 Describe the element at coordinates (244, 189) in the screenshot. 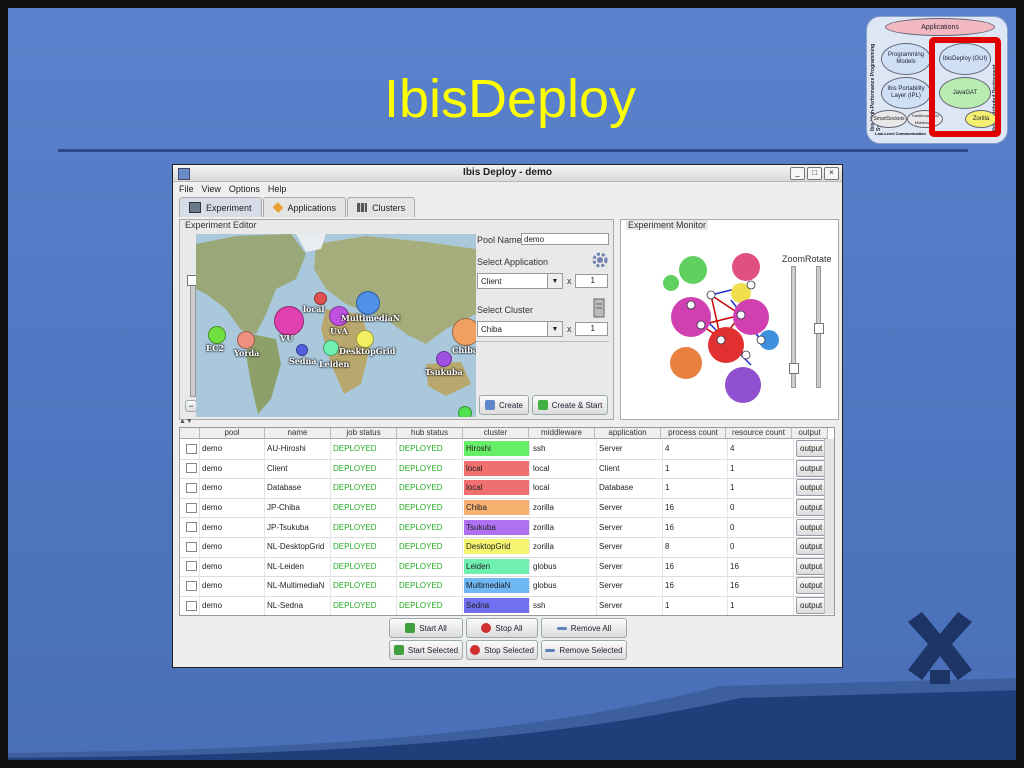

I see `menu-options: Options` at that location.